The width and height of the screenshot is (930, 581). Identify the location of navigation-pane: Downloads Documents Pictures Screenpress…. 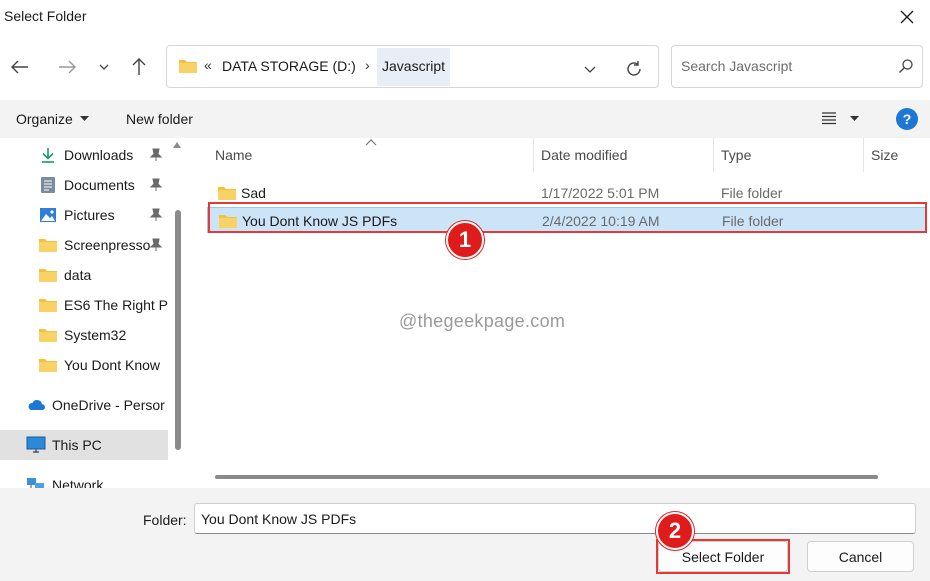
(95, 313).